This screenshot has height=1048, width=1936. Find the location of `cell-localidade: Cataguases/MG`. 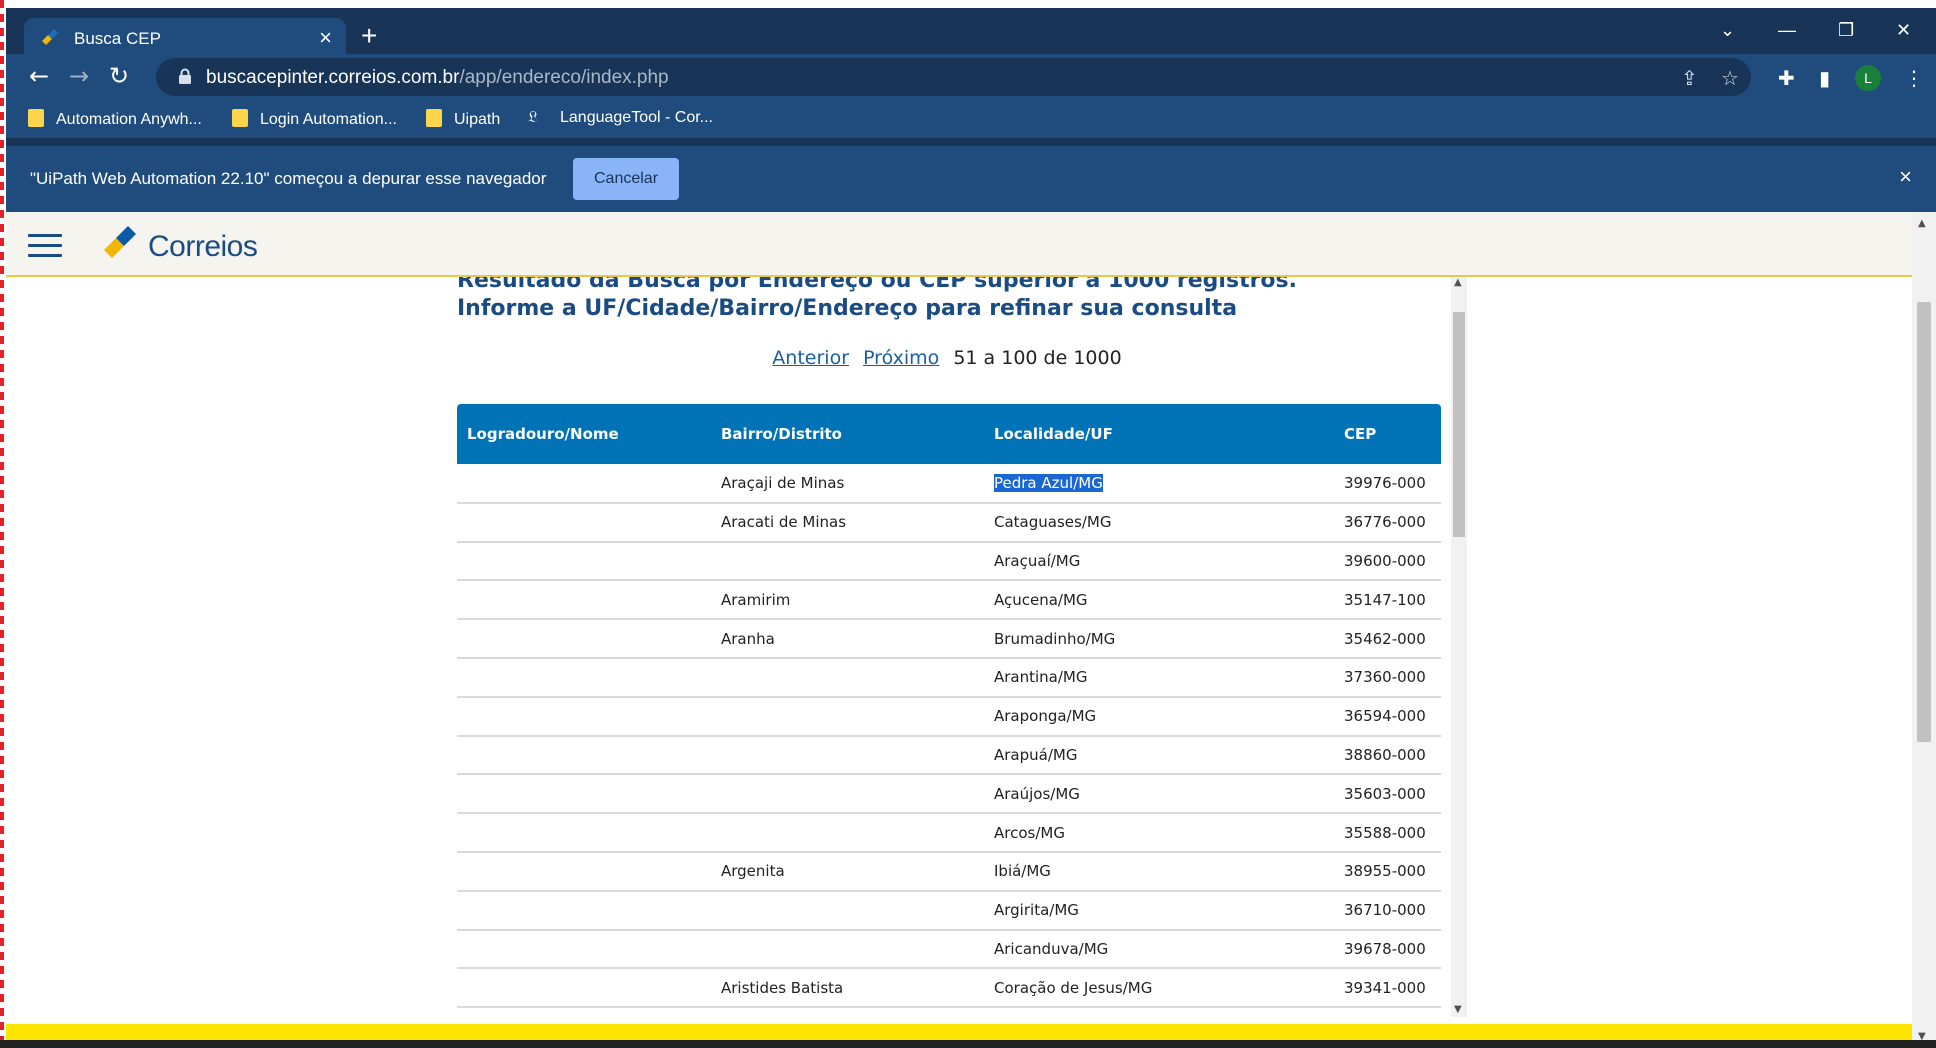

cell-localidade: Cataguases/MG is located at coordinates (1159, 522).